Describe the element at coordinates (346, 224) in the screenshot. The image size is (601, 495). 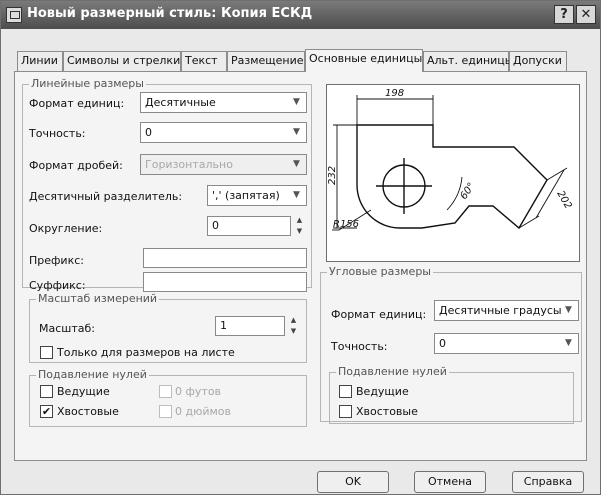
I see `dim-text-radius: R156` at that location.